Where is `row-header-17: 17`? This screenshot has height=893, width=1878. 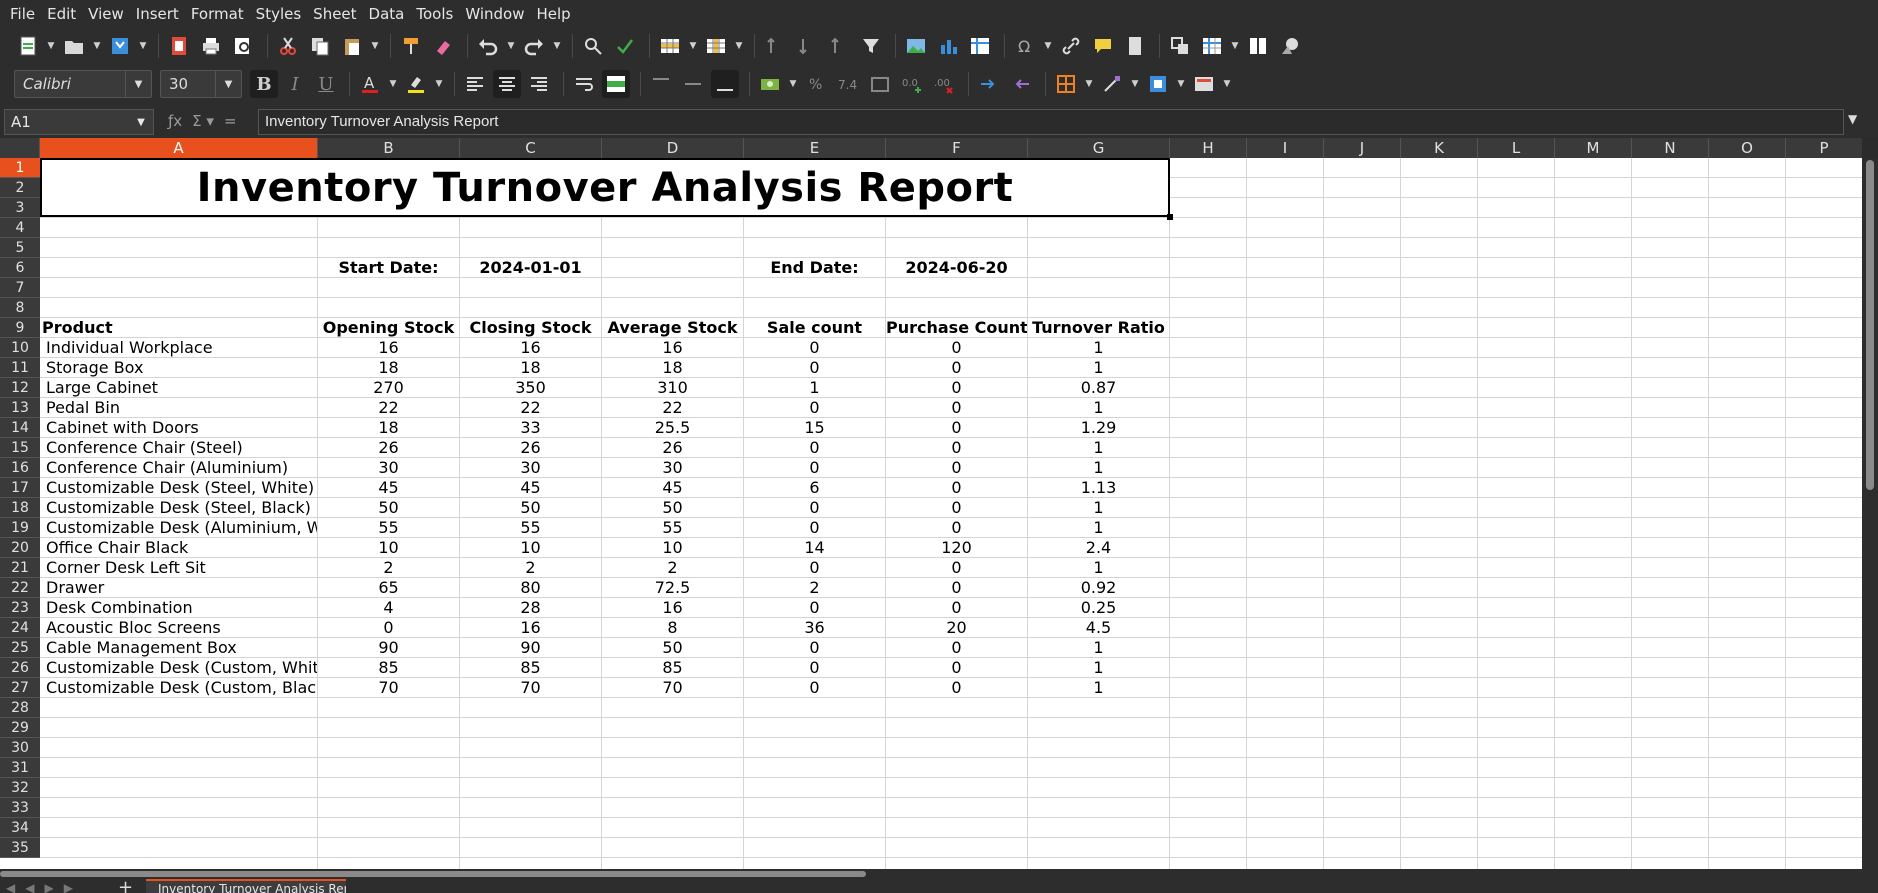 row-header-17: 17 is located at coordinates (20, 488).